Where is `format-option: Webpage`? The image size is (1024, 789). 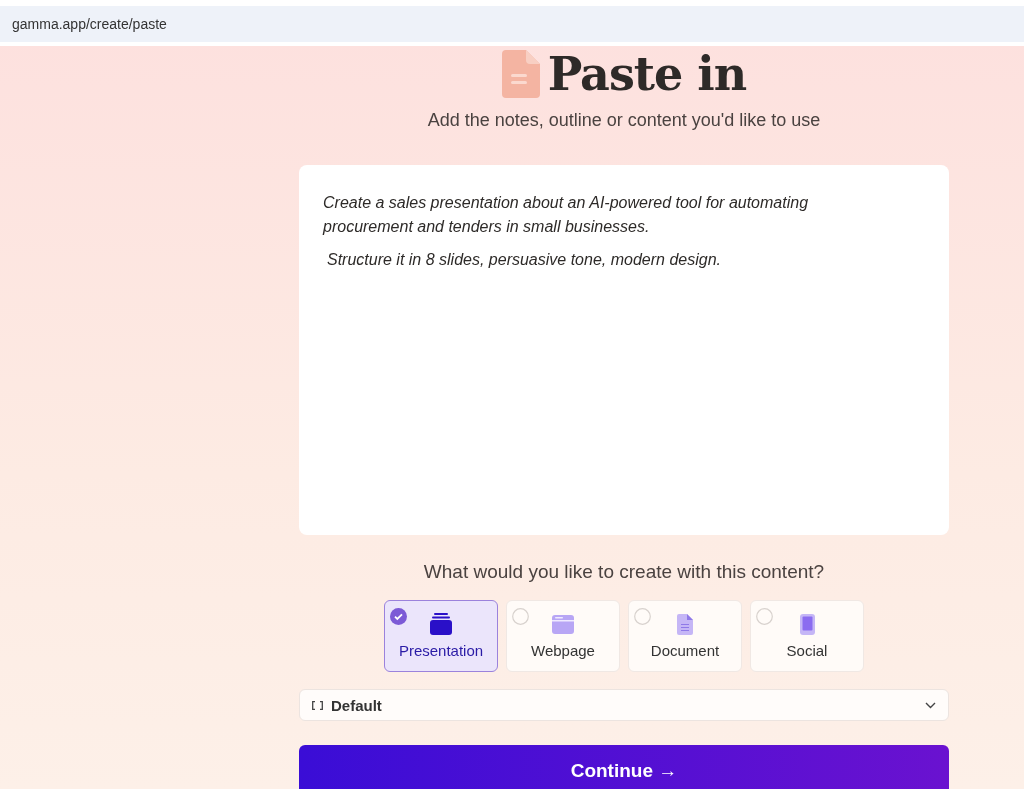
format-option: Webpage is located at coordinates (563, 636).